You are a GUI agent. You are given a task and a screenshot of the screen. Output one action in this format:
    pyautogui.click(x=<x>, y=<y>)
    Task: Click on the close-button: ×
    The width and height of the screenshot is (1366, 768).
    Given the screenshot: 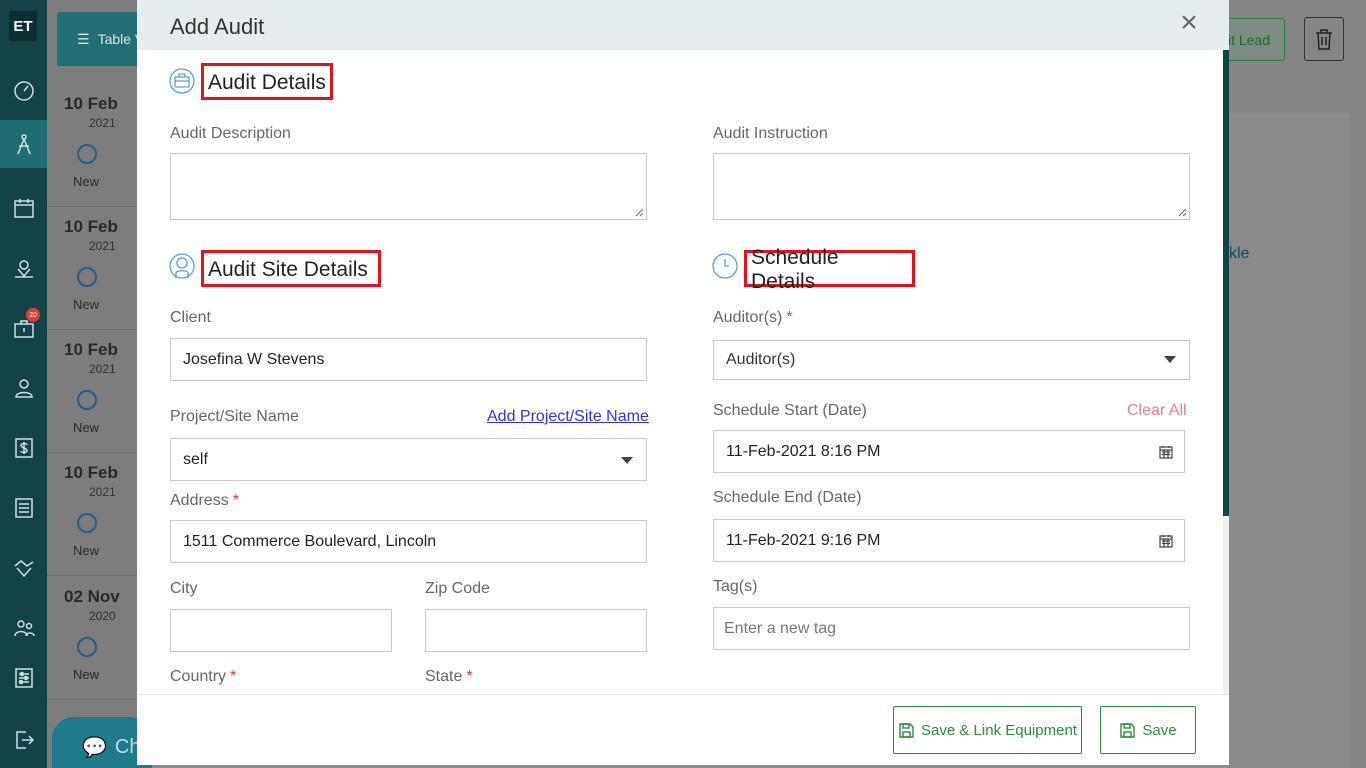 What is the action you would take?
    pyautogui.click(x=1189, y=23)
    